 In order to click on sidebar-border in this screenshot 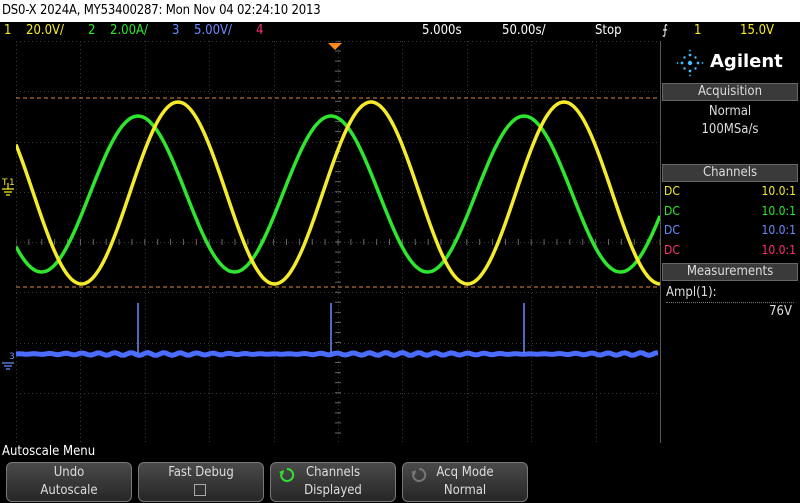, I will do `click(660, 242)`.